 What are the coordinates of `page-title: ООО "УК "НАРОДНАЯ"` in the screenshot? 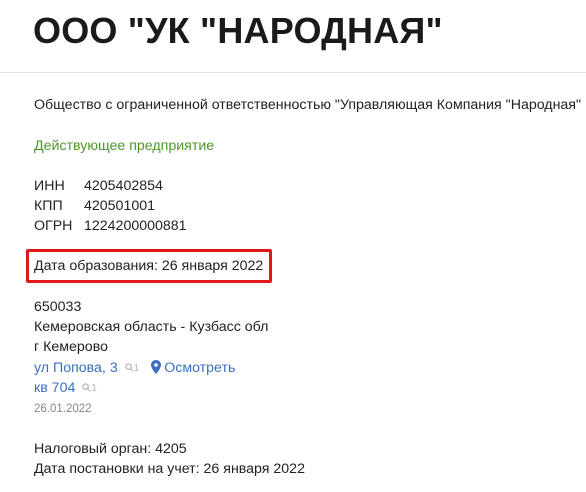 It's located at (238, 30).